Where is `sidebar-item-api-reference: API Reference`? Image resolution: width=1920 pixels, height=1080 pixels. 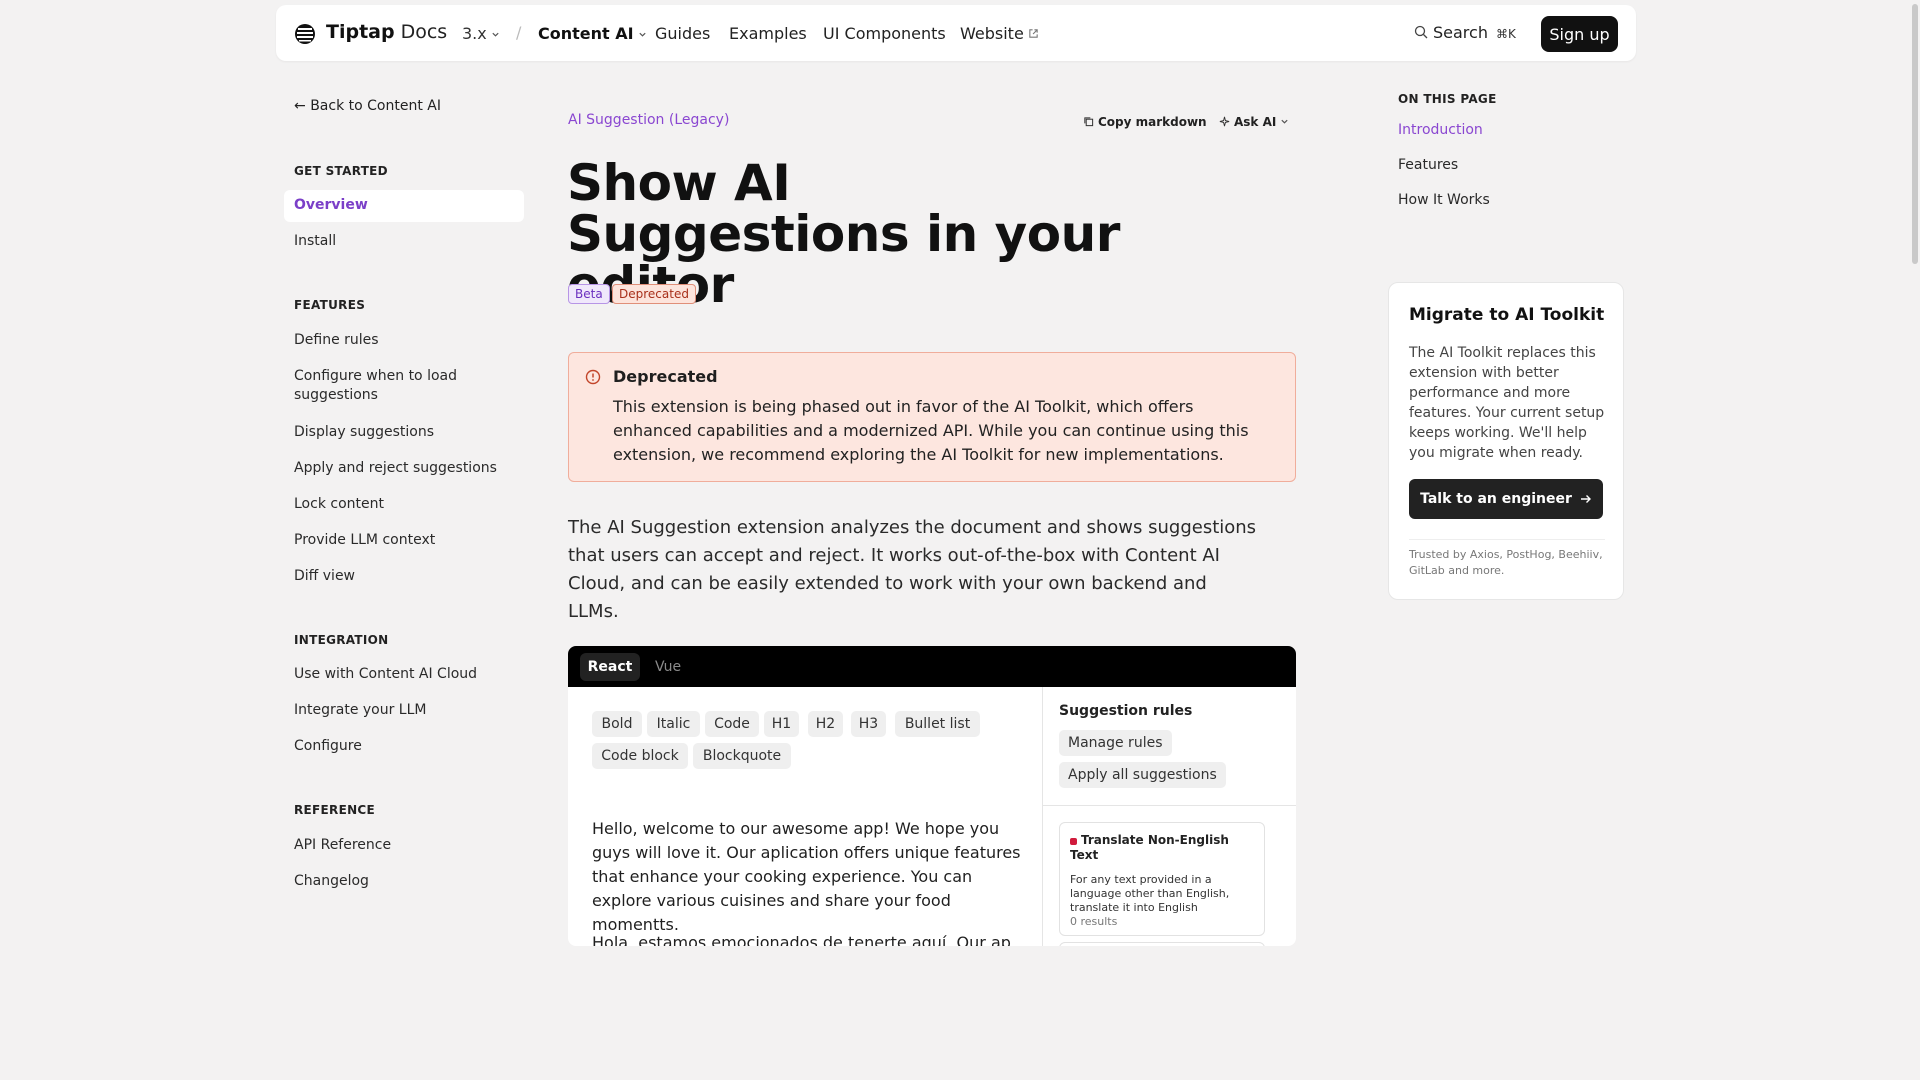
sidebar-item-api-reference: API Reference is located at coordinates (409, 845).